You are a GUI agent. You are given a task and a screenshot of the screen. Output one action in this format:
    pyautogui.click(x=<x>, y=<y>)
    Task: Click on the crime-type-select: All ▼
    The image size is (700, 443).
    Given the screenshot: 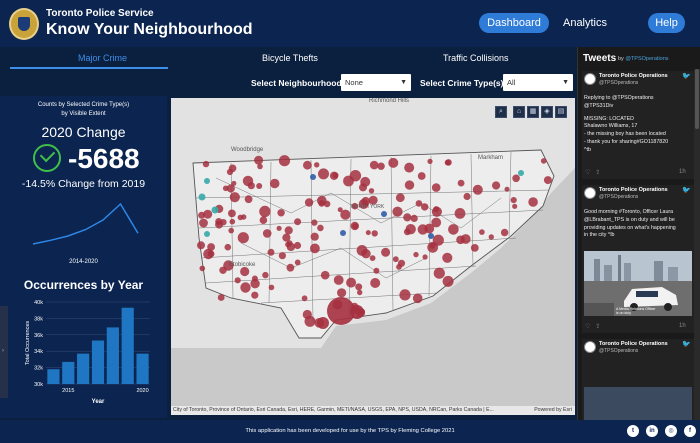 What is the action you would take?
    pyautogui.click(x=538, y=82)
    